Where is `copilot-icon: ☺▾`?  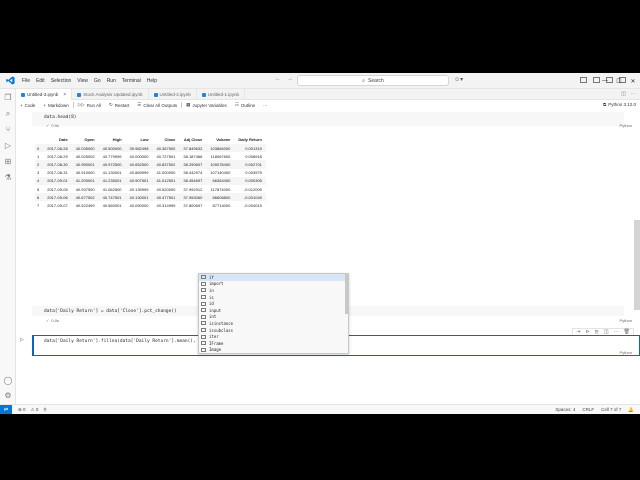 copilot-icon: ☺▾ is located at coordinates (458, 79).